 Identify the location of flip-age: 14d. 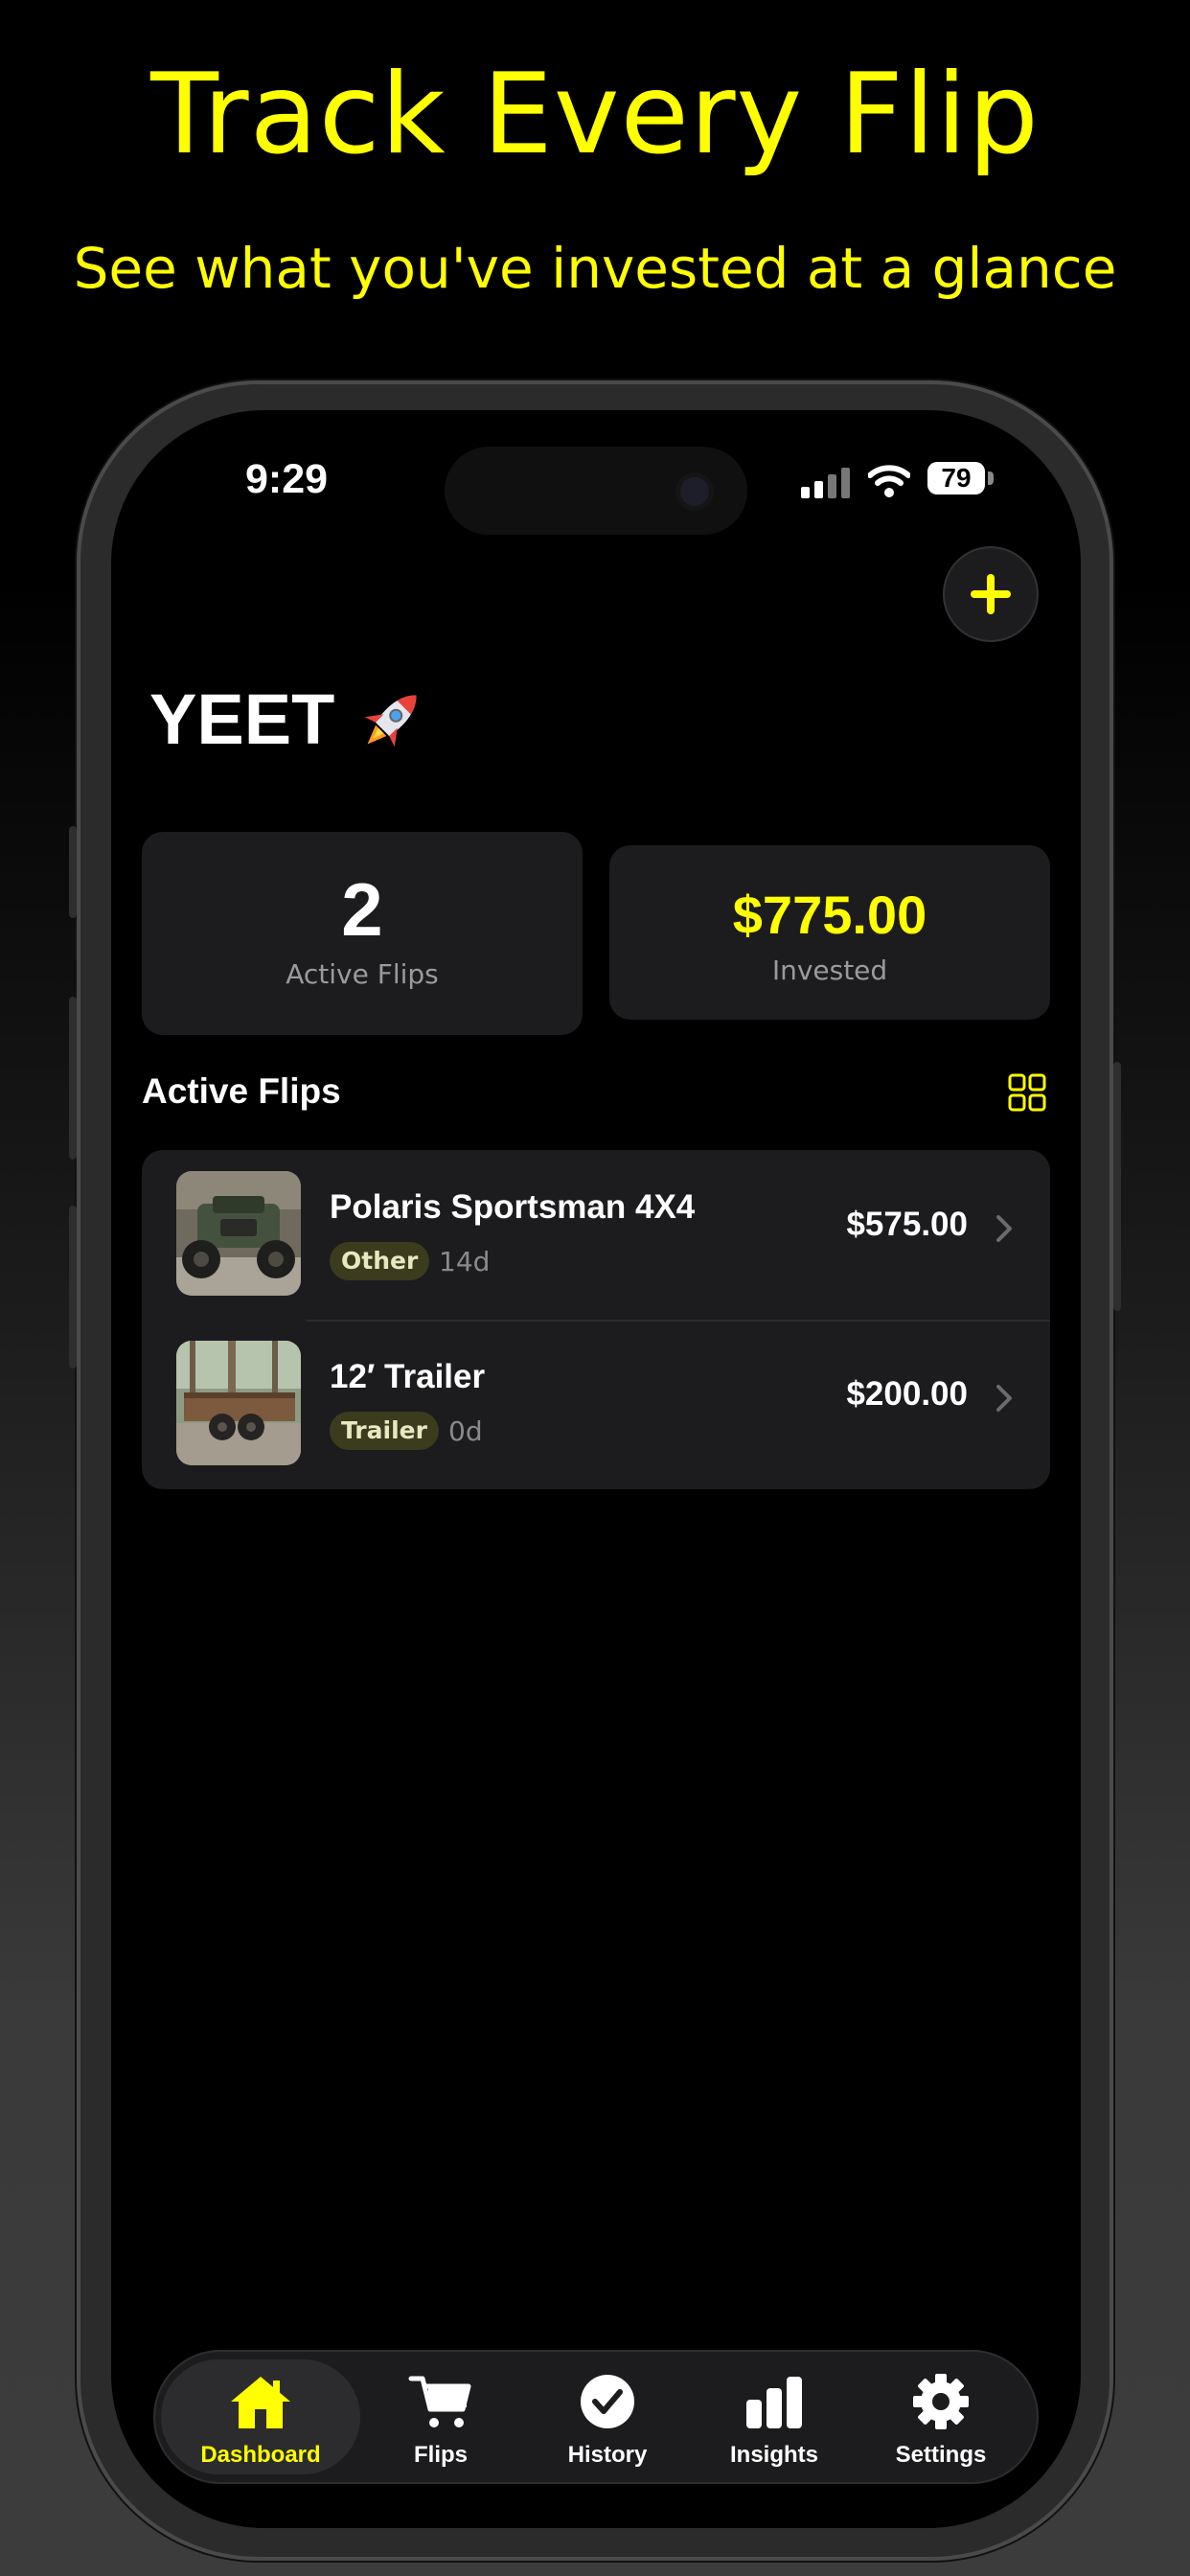
(465, 1261).